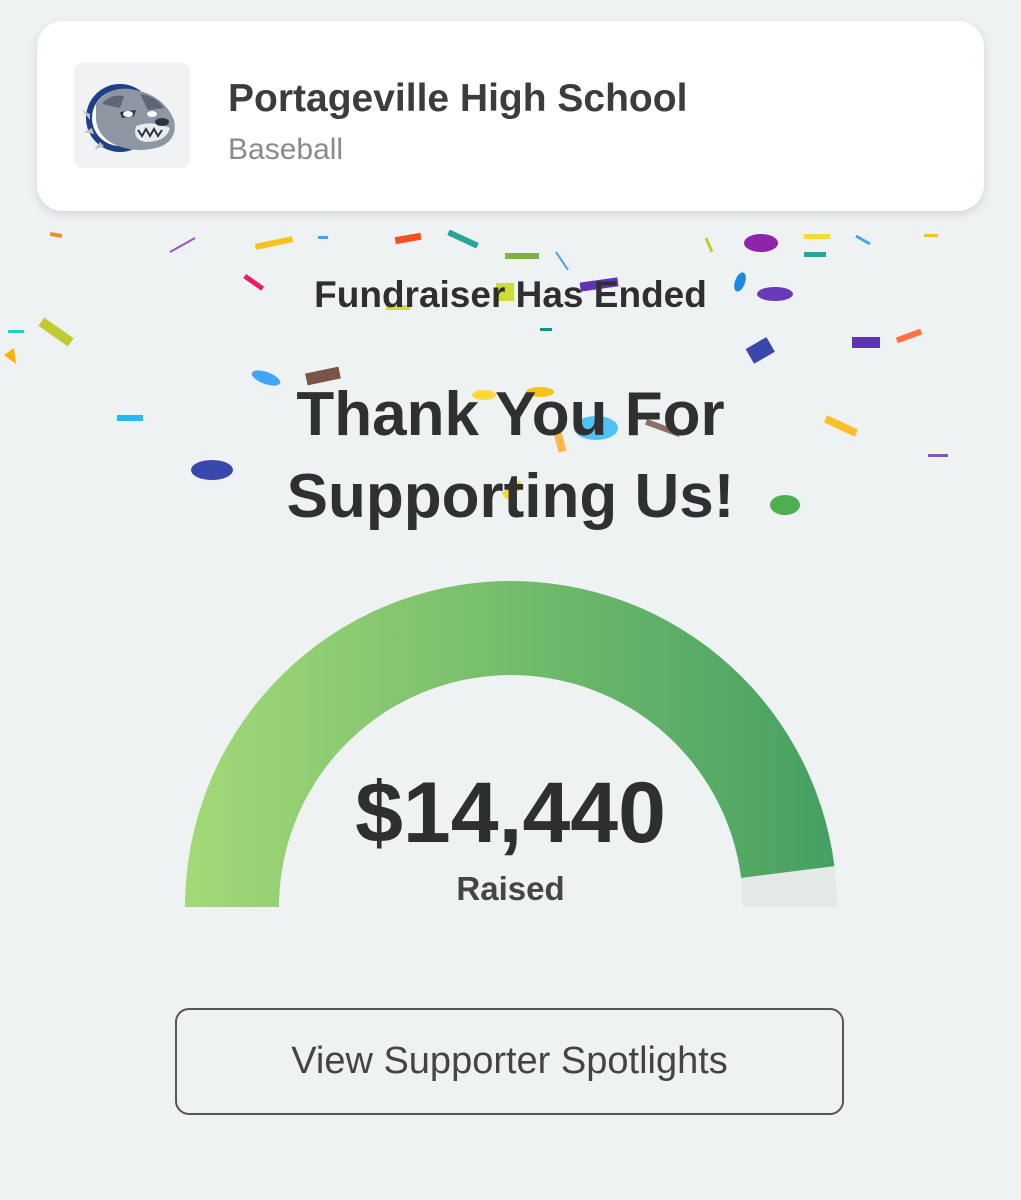 This screenshot has width=1021, height=1200. What do you see at coordinates (458, 98) in the screenshot?
I see `organization-name: Portageville High School` at bounding box center [458, 98].